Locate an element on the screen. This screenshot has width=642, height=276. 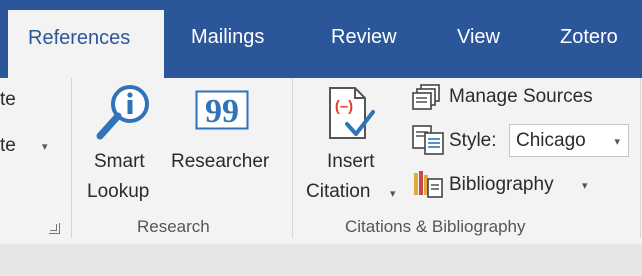
manage-sources-label: Manage Sources is located at coordinates (521, 97).